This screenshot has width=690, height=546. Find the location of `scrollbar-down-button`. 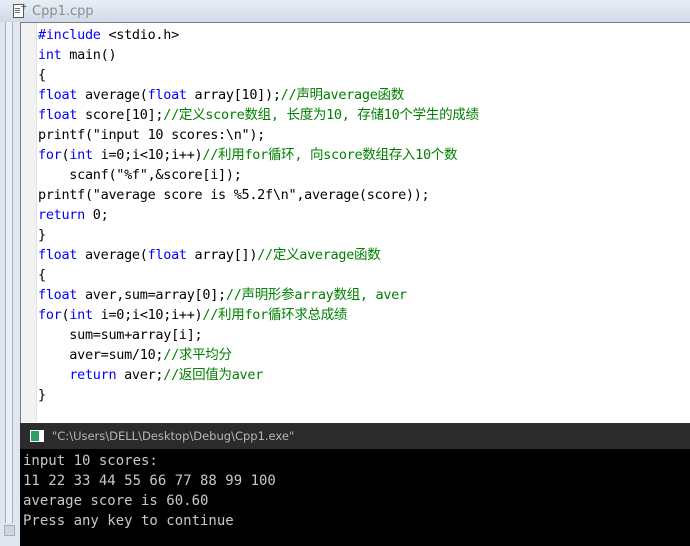

scrollbar-down-button is located at coordinates (9, 530).